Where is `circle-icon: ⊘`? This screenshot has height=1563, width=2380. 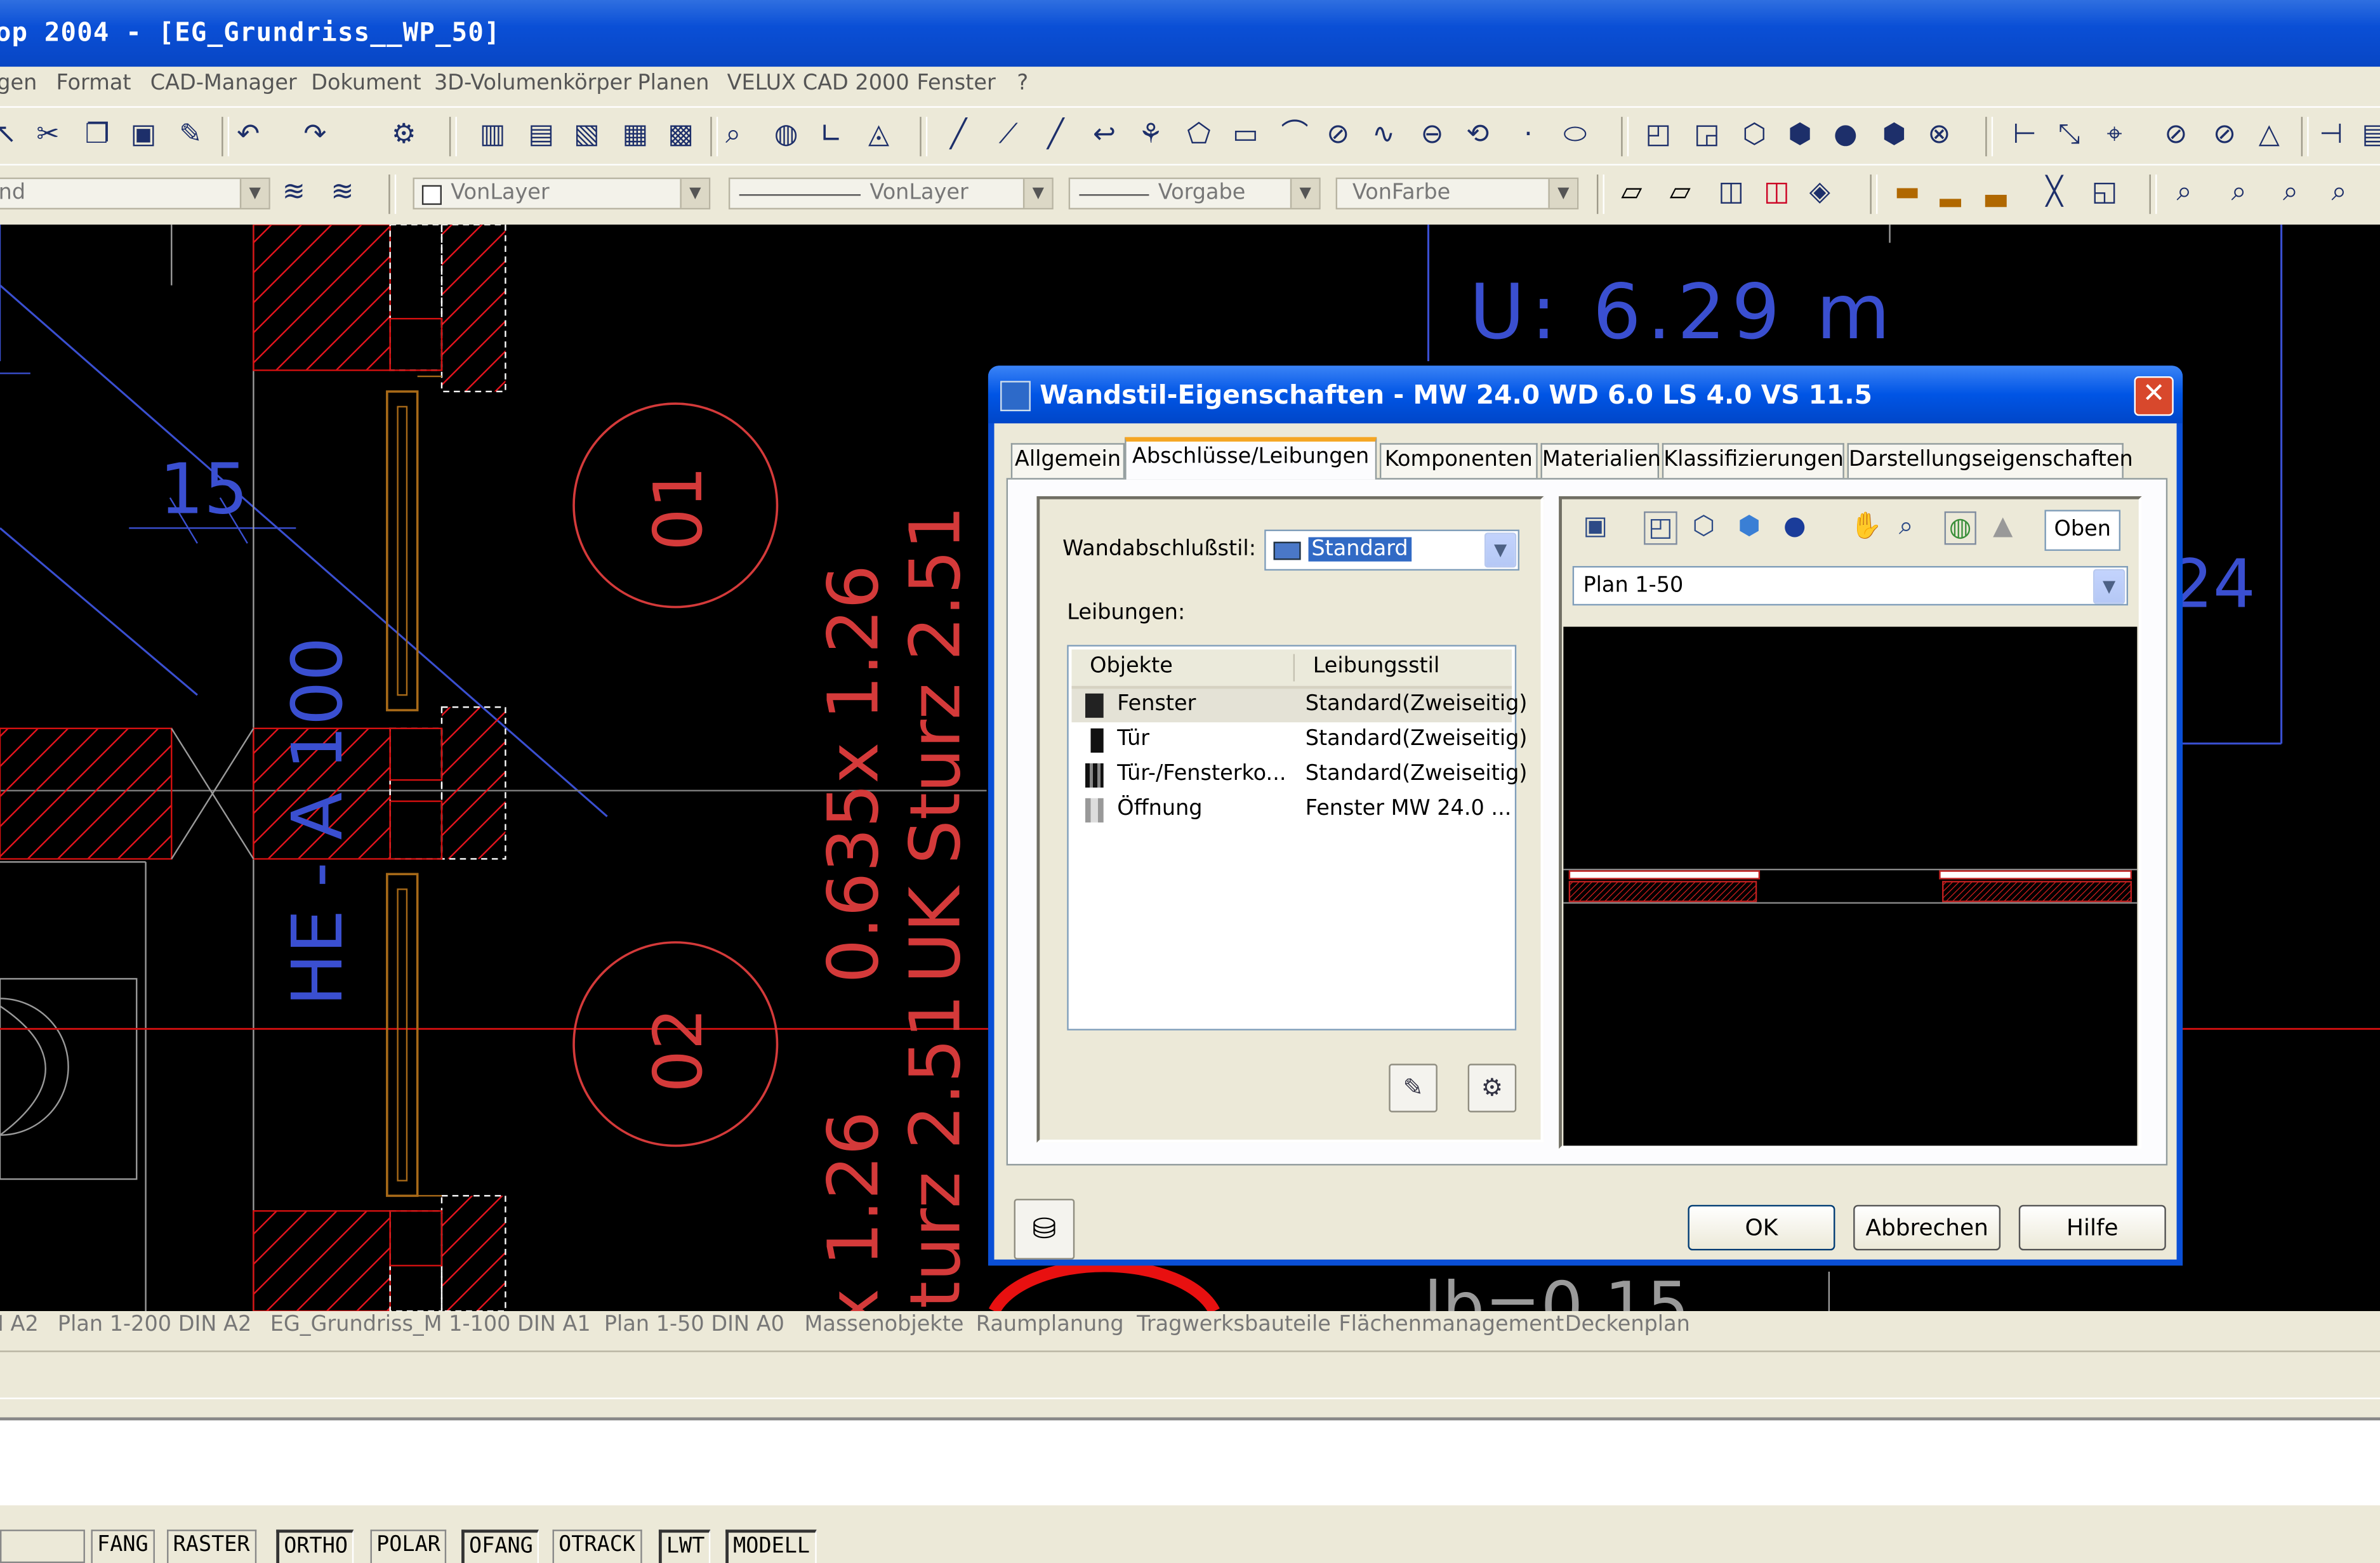 circle-icon: ⊘ is located at coordinates (1338, 134).